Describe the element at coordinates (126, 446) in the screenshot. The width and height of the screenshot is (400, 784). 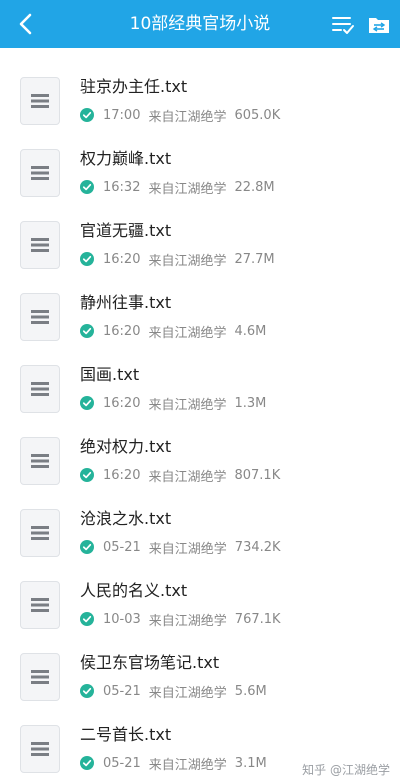
I see `file-name: 绝对权力.txt` at that location.